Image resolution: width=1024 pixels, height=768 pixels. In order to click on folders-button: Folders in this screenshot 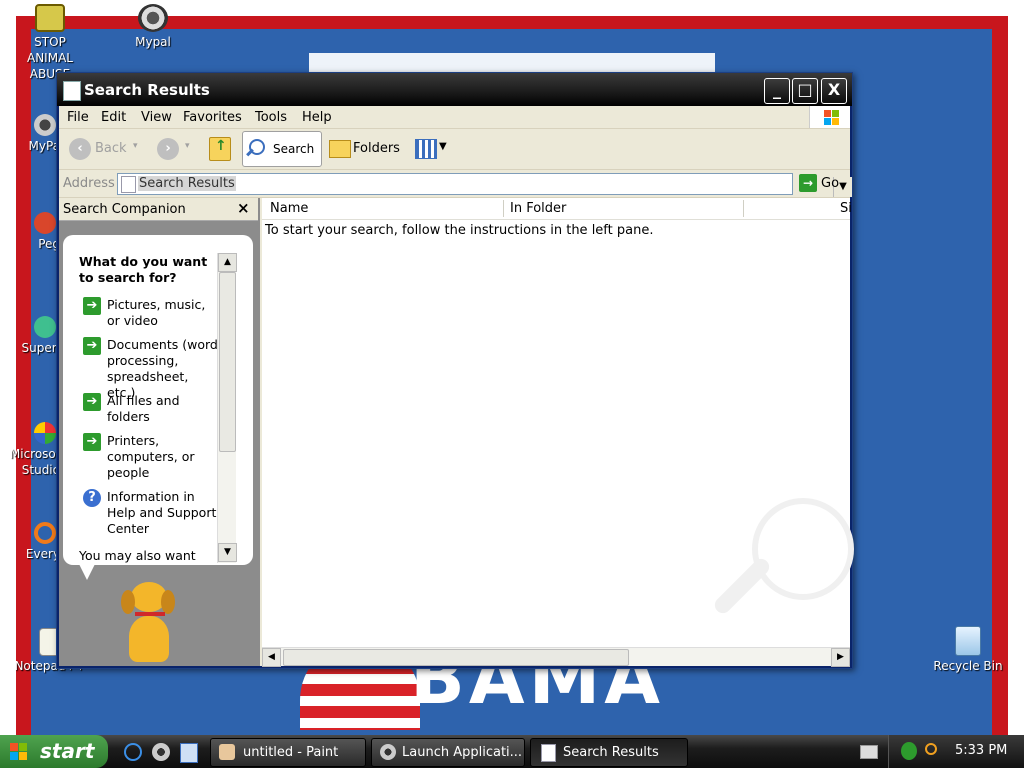, I will do `click(365, 149)`.